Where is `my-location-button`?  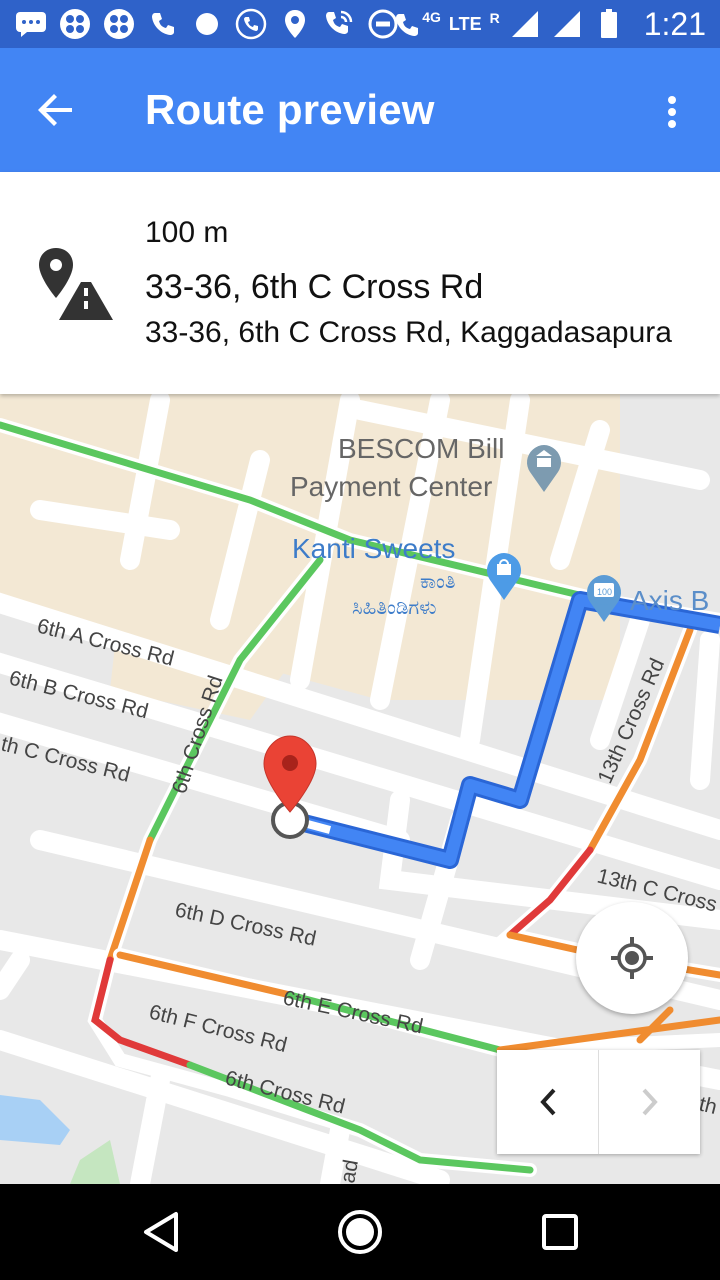
my-location-button is located at coordinates (632, 958).